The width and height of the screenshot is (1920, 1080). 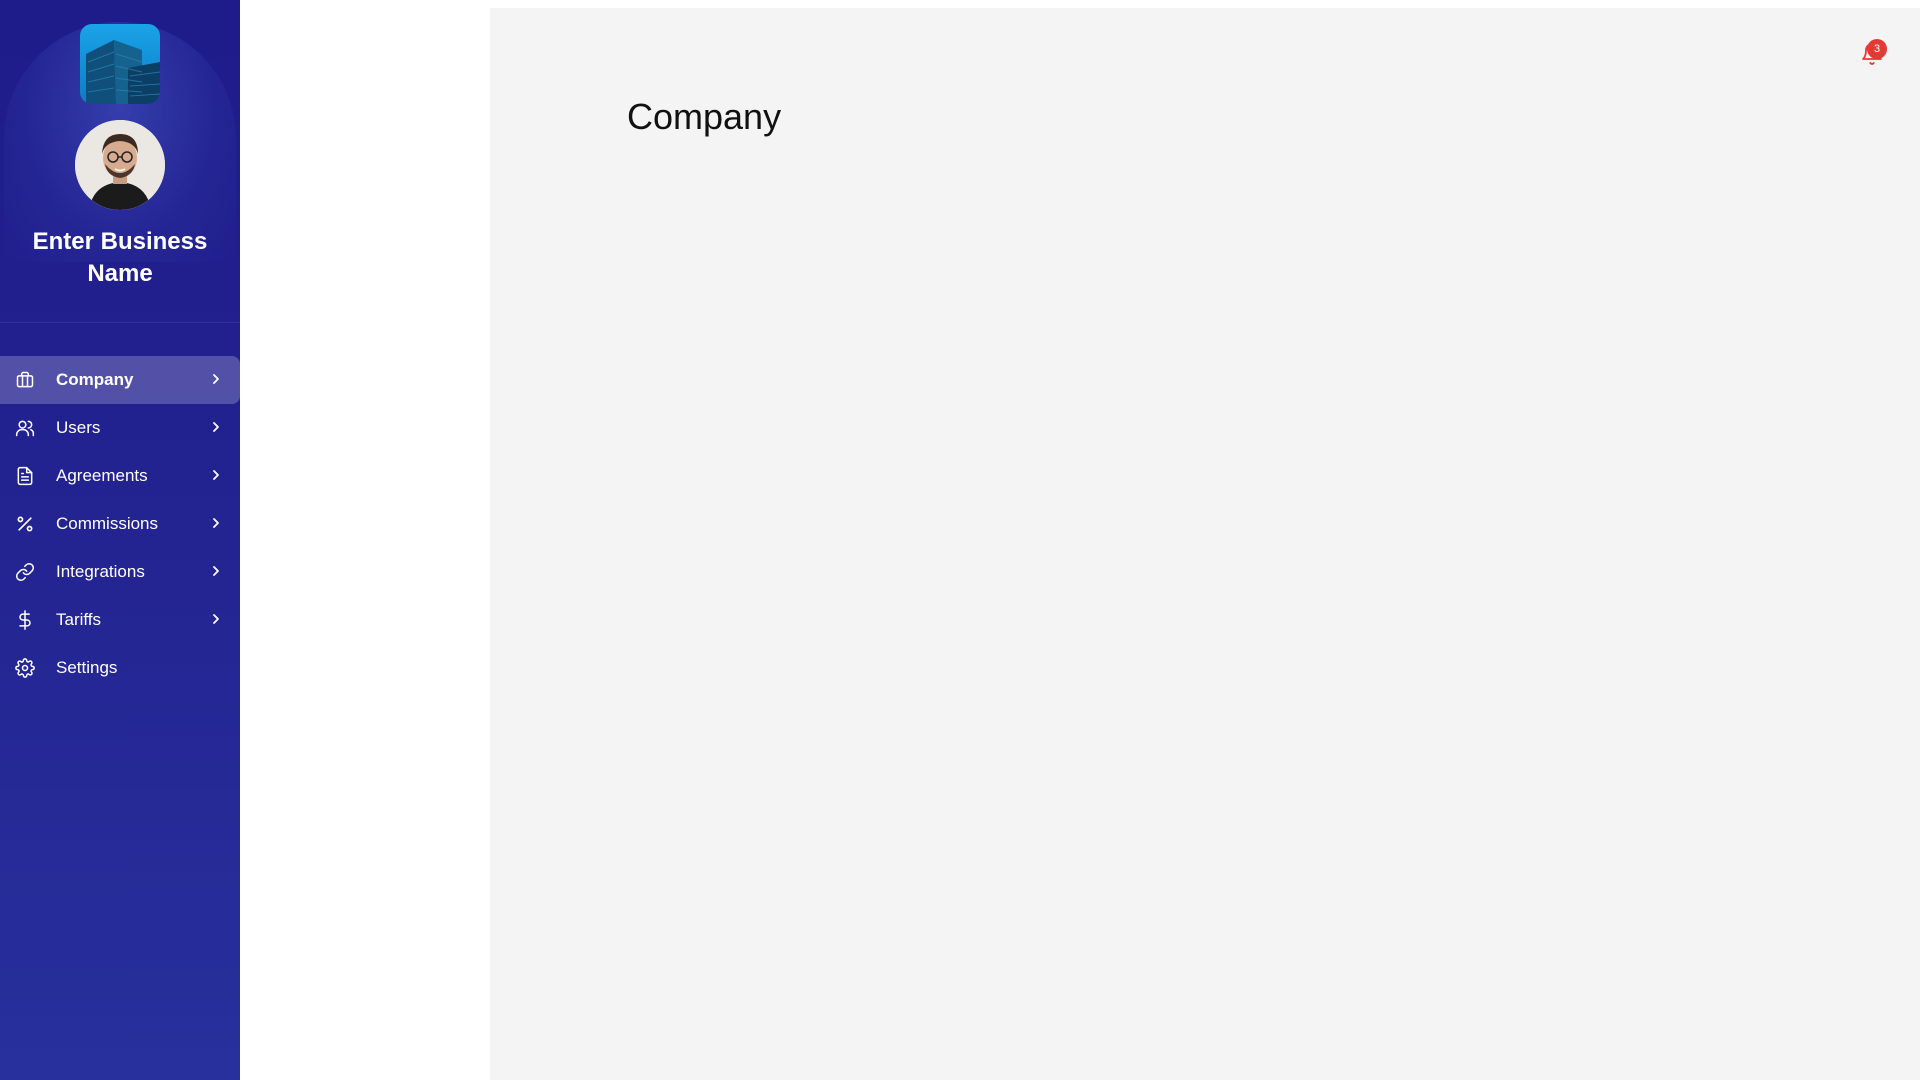 I want to click on user-avatar-icon, so click(x=120, y=165).